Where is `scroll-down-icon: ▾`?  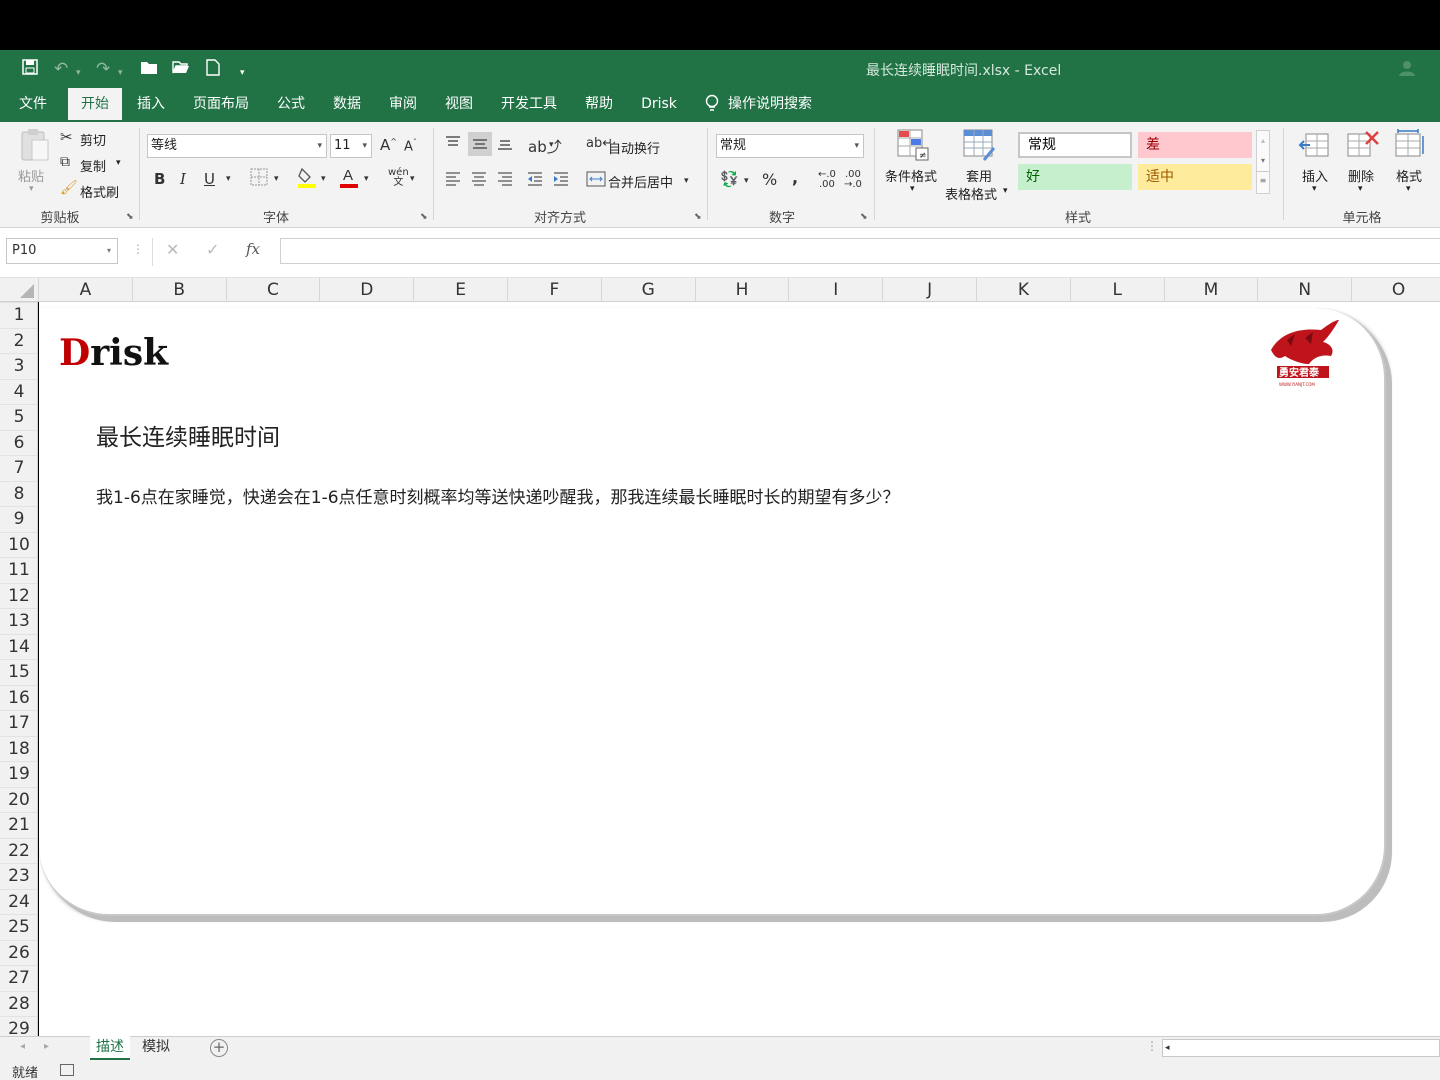
scroll-down-icon: ▾ is located at coordinates (1263, 161).